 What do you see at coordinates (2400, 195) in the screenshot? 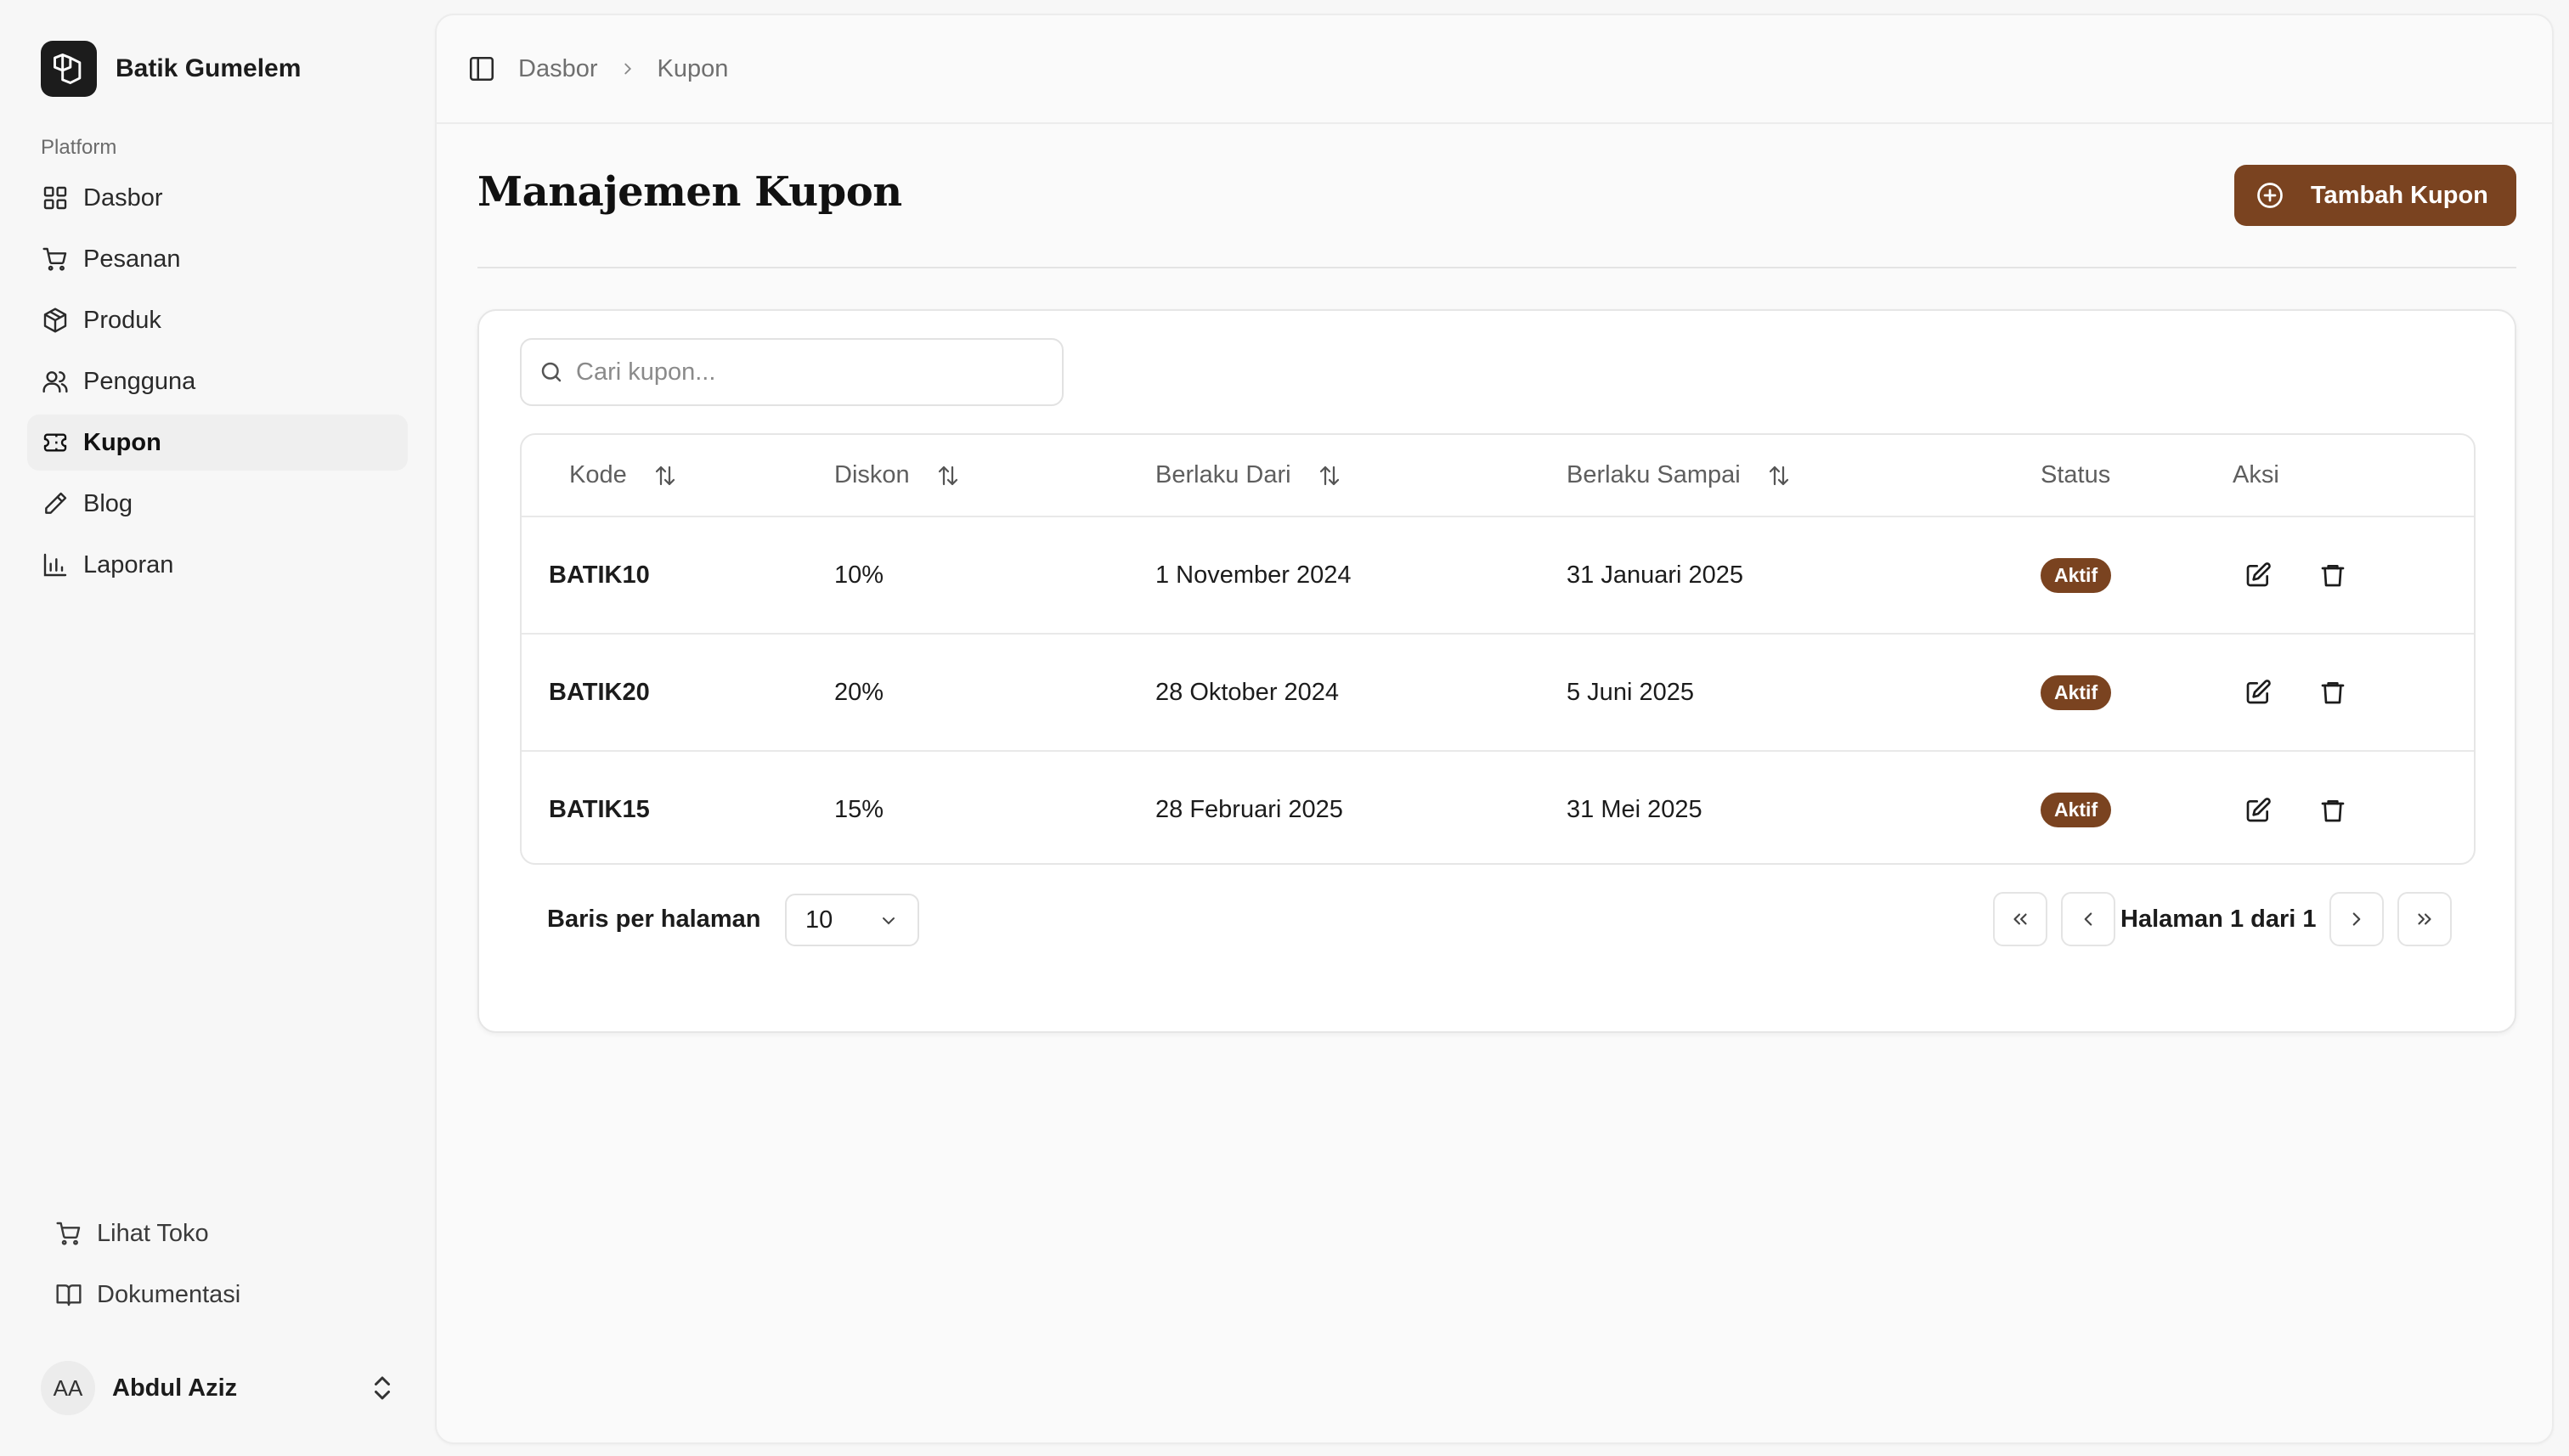
I see `add-coupon-label: Tambah Kupon` at bounding box center [2400, 195].